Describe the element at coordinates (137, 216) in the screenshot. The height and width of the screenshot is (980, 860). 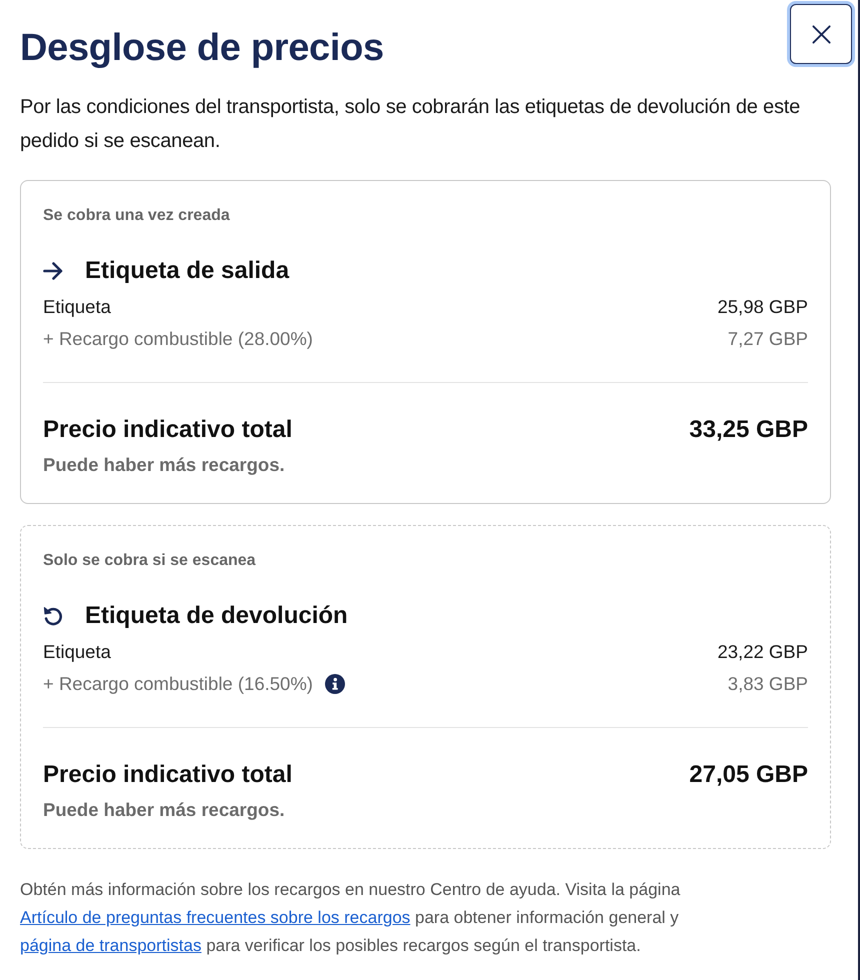
I see `card-caption: Se cobra una vez creada` at that location.